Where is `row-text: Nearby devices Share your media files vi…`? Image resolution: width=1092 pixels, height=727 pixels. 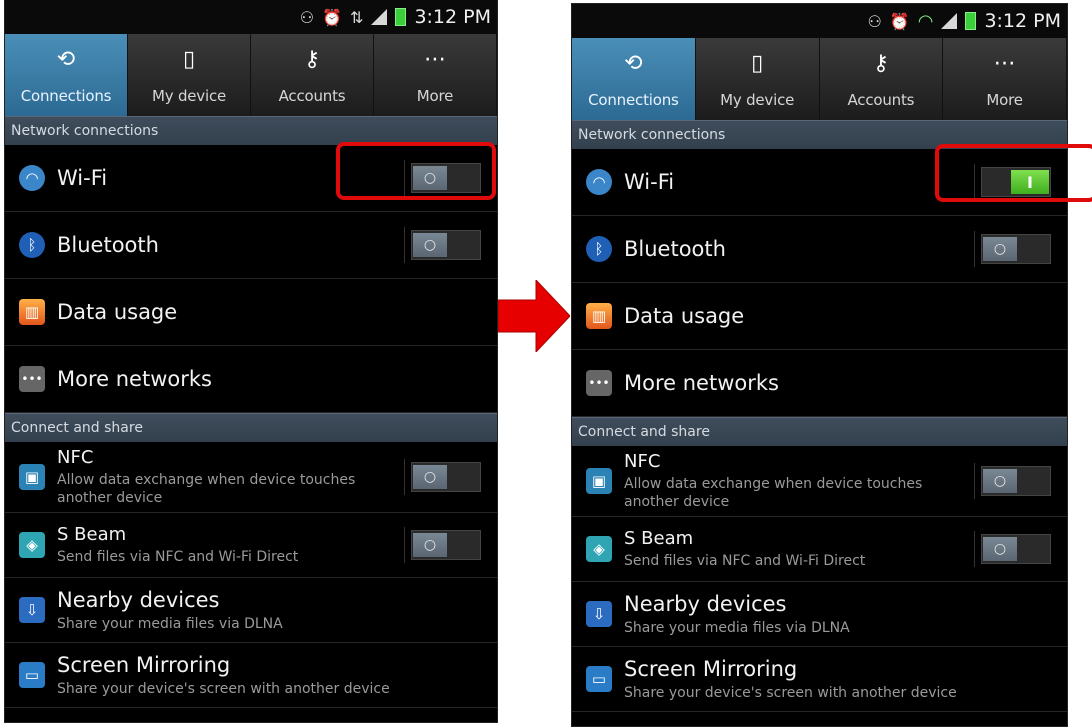
row-text: Nearby devices Share your media files vi… is located at coordinates (737, 614).